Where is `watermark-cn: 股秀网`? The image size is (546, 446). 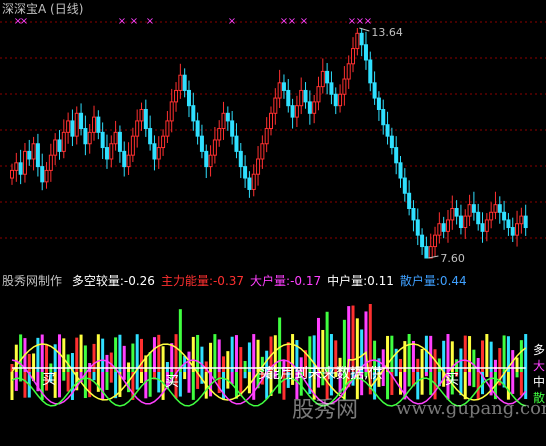
watermark-cn: 股秀网 is located at coordinates (325, 410).